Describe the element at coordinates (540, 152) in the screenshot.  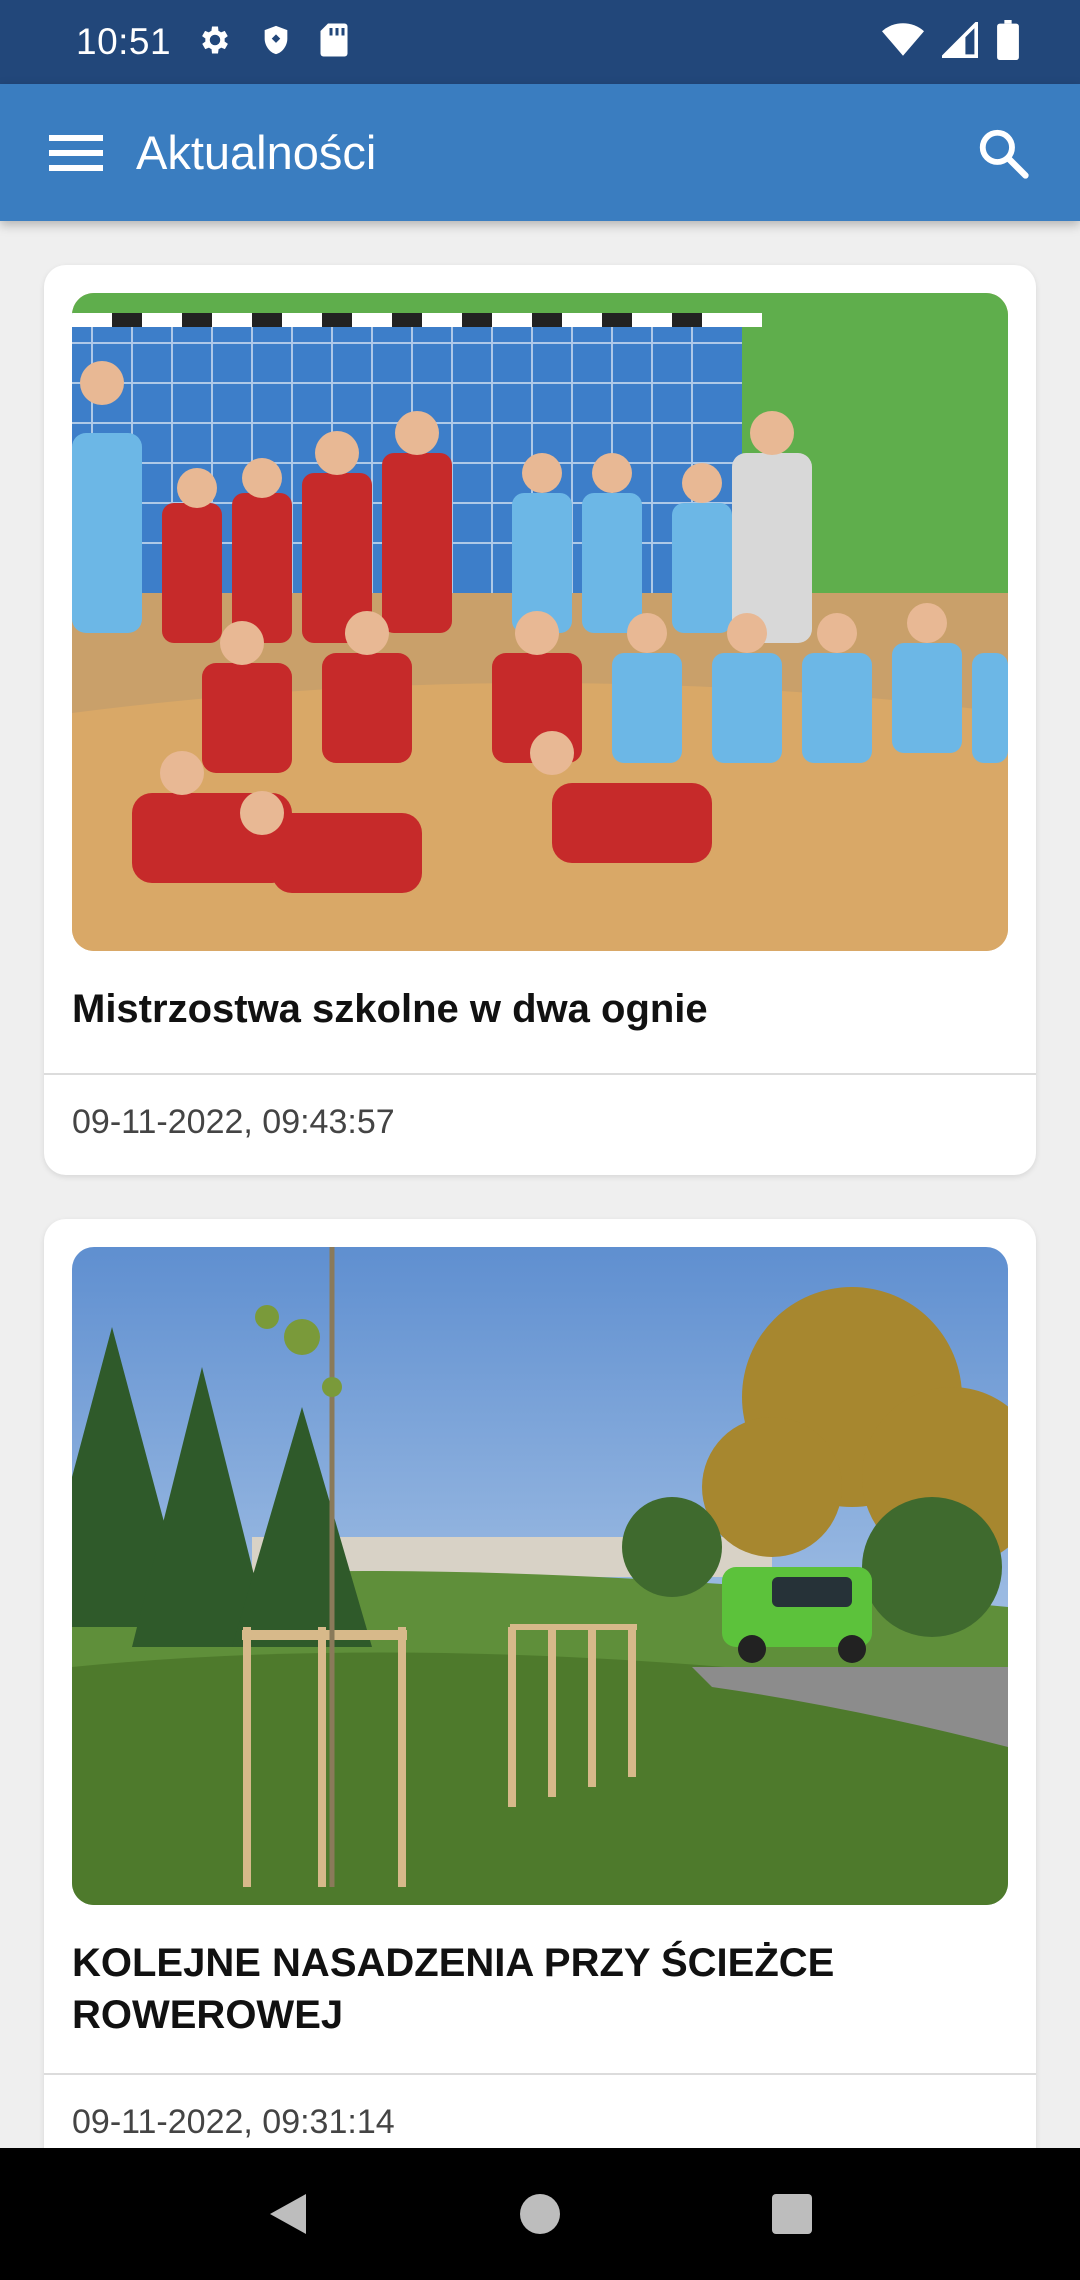
I see `app-bar: Aktualności` at that location.